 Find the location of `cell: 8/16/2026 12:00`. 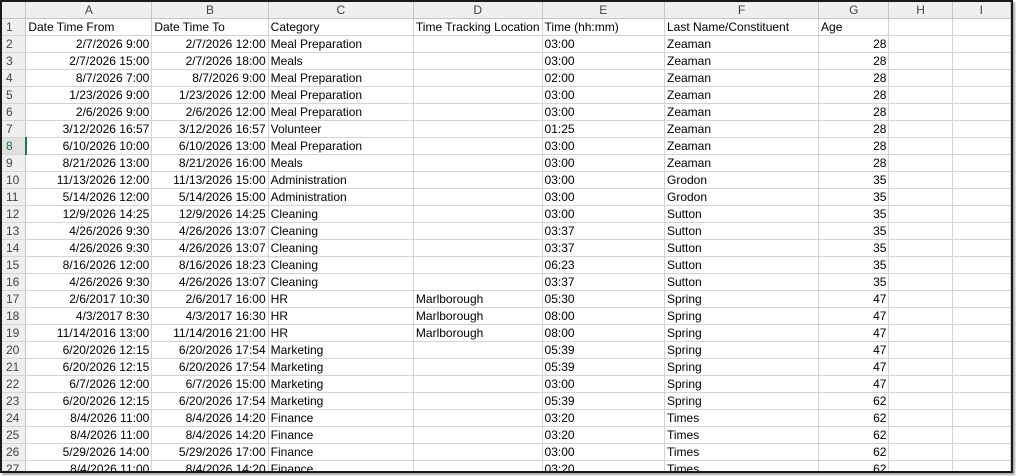

cell: 8/16/2026 12:00 is located at coordinates (89, 265).